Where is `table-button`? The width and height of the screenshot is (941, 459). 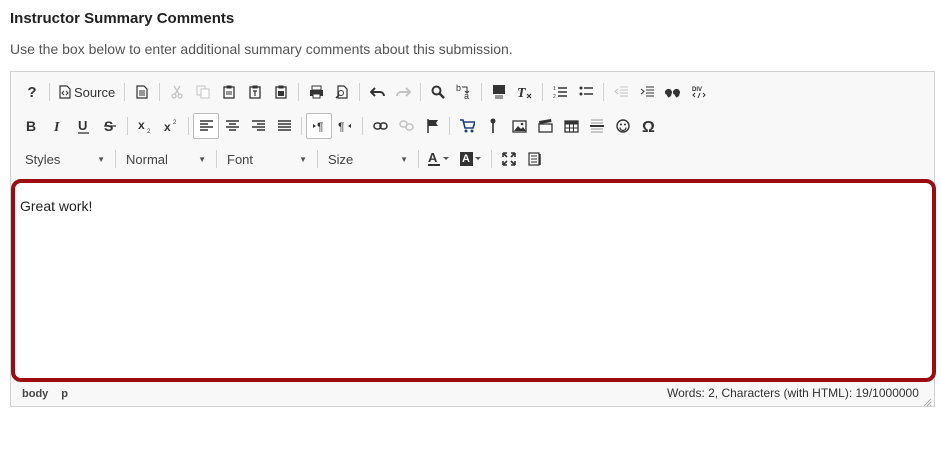 table-button is located at coordinates (571, 126).